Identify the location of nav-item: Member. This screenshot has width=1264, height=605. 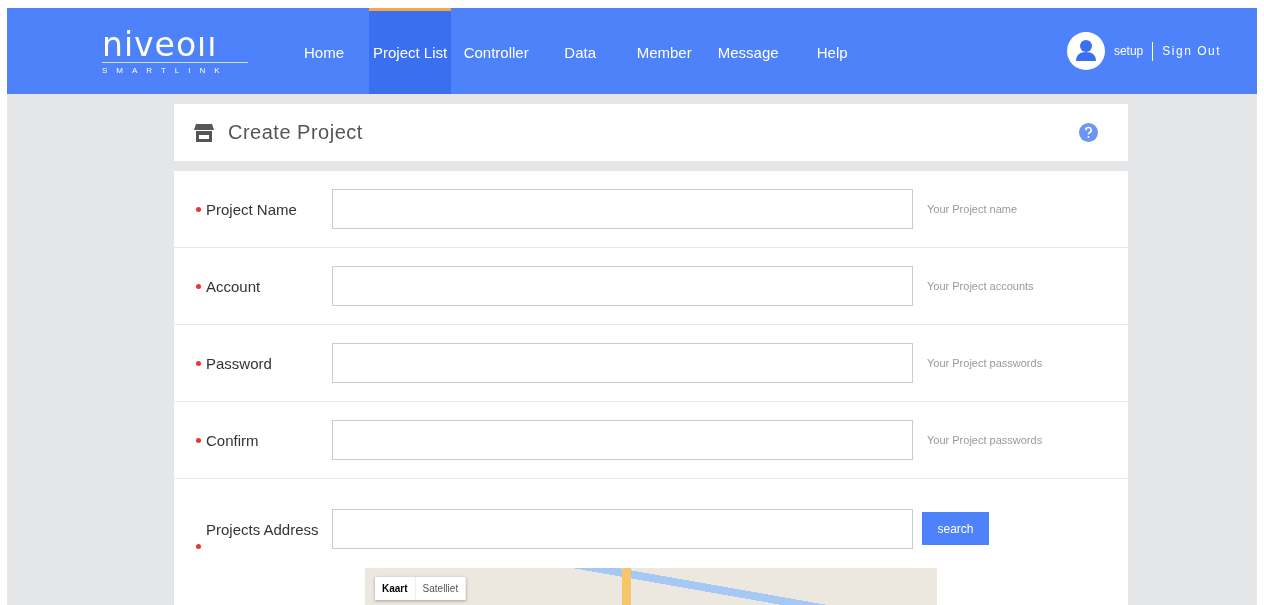
(664, 51).